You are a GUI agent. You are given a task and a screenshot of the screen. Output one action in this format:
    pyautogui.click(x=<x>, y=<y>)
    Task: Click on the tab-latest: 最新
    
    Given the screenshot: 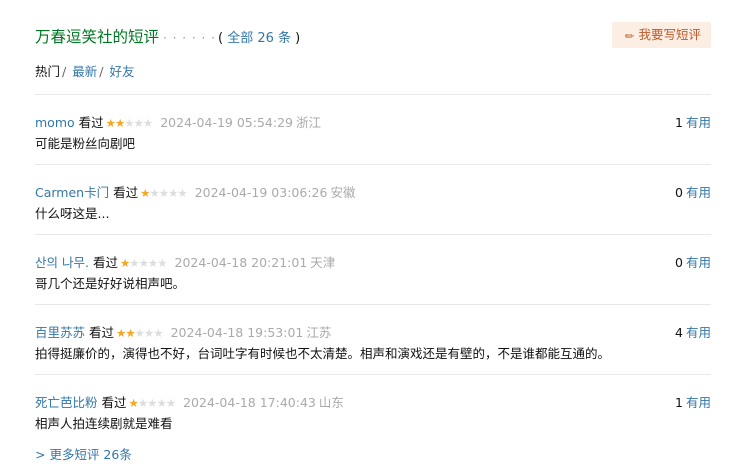 What is the action you would take?
    pyautogui.click(x=84, y=71)
    